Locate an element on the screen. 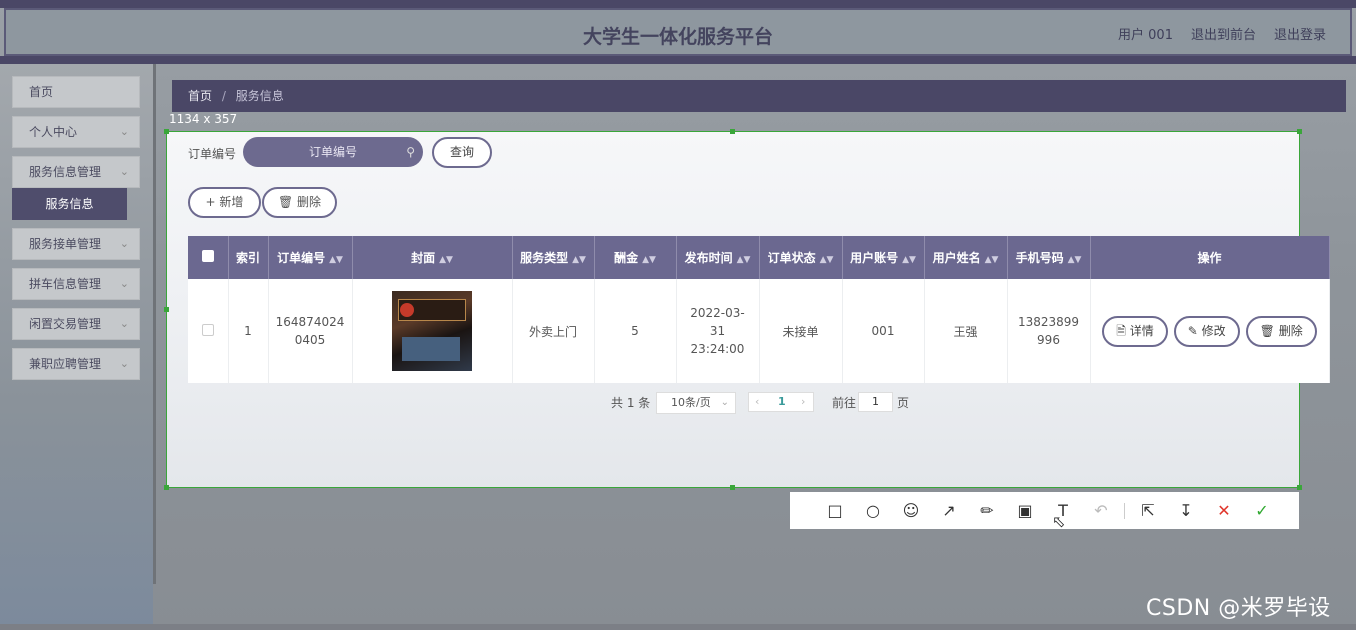 Image resolution: width=1356 pixels, height=630 pixels. cover-image is located at coordinates (432, 331).